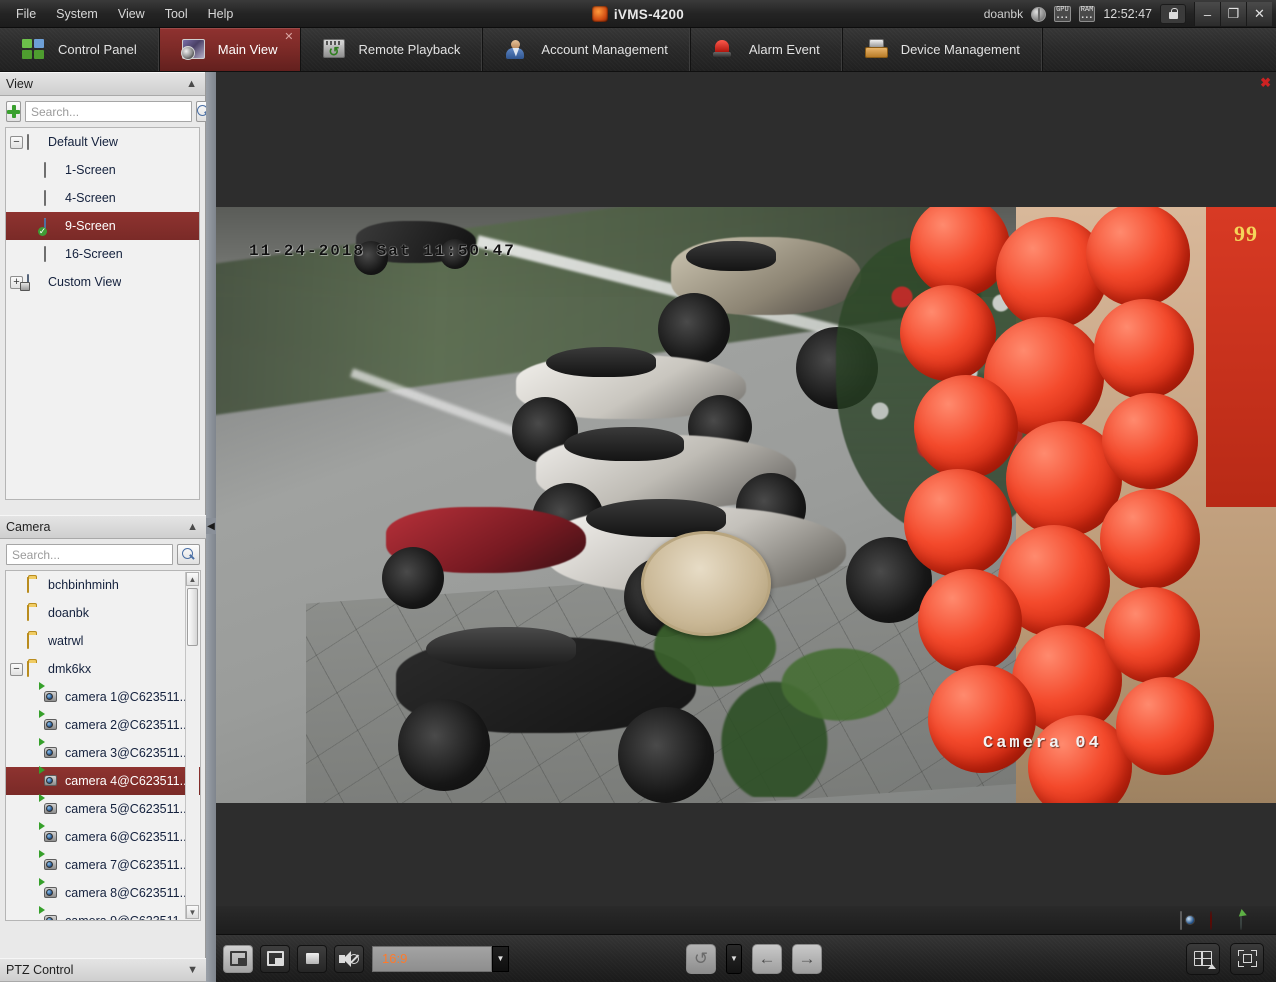 This screenshot has height=982, width=1276. Describe the element at coordinates (1219, 920) in the screenshot. I see `record-icon` at that location.